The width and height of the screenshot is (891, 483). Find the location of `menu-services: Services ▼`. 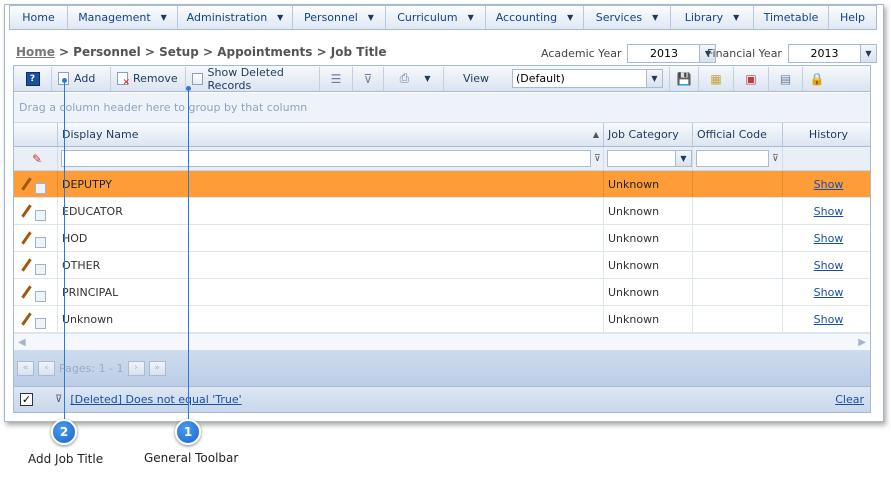

menu-services: Services ▼ is located at coordinates (627, 17).